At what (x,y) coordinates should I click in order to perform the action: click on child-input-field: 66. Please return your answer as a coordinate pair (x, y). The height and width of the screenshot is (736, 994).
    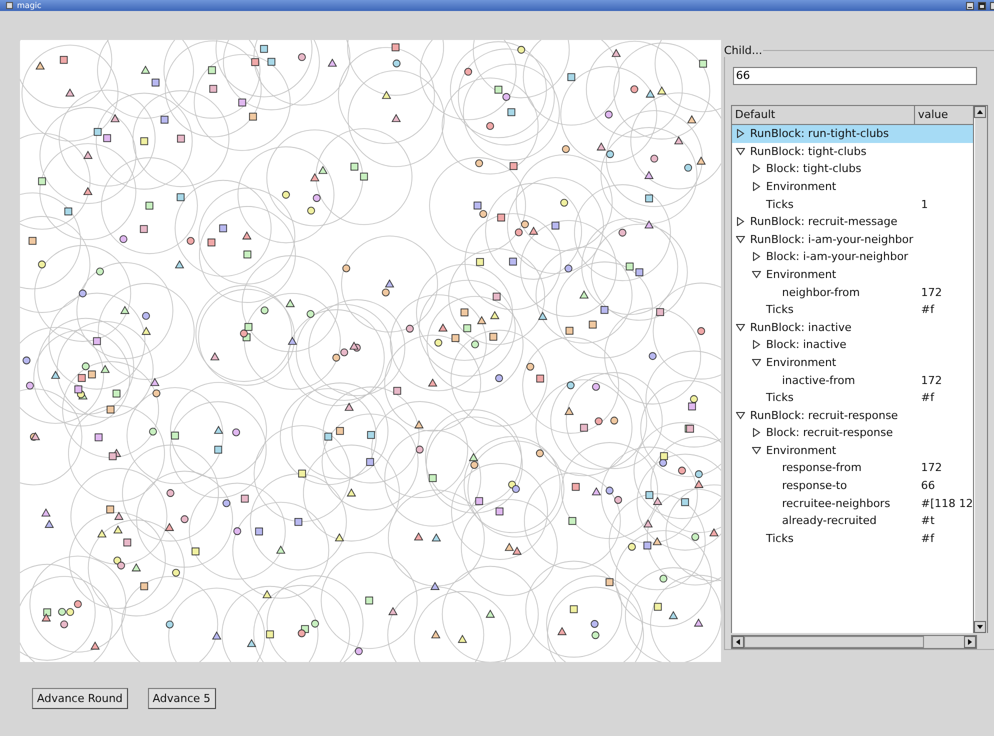
    Looking at the image, I should click on (855, 76).